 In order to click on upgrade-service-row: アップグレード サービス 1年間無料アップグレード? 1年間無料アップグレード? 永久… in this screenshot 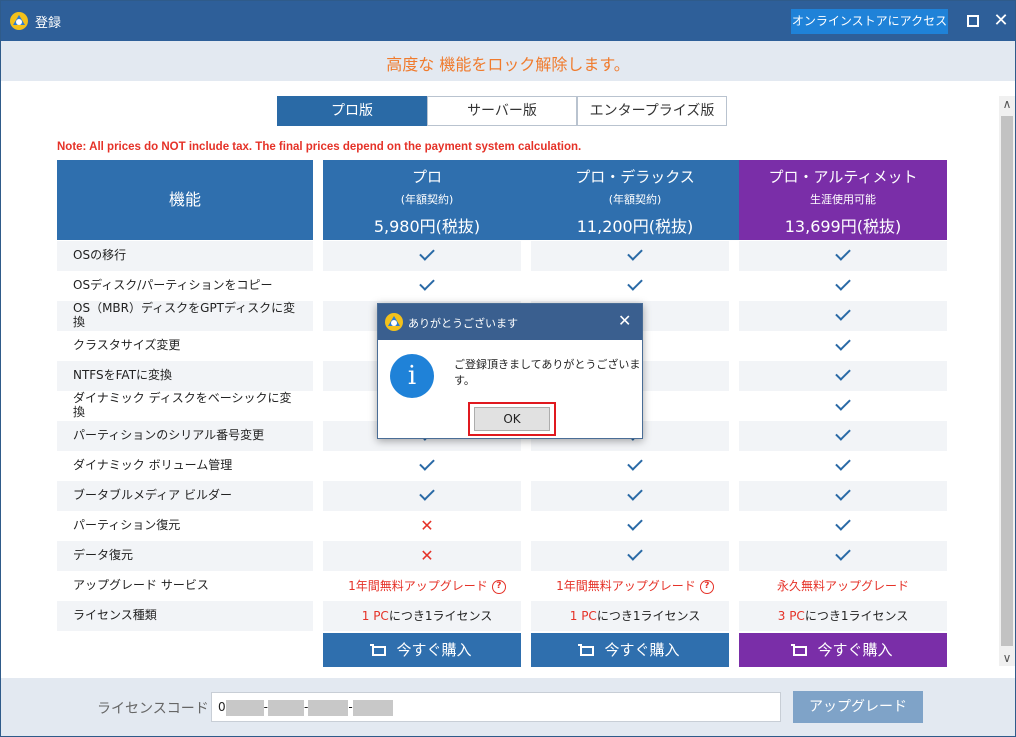, I will do `click(502, 586)`.